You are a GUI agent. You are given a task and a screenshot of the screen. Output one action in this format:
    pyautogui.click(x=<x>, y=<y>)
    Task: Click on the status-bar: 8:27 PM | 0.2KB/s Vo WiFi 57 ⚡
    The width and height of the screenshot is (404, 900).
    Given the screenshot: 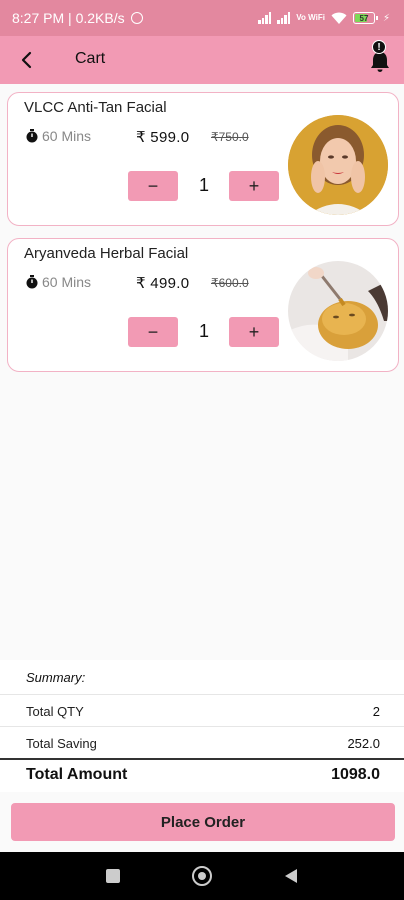 What is the action you would take?
    pyautogui.click(x=202, y=18)
    